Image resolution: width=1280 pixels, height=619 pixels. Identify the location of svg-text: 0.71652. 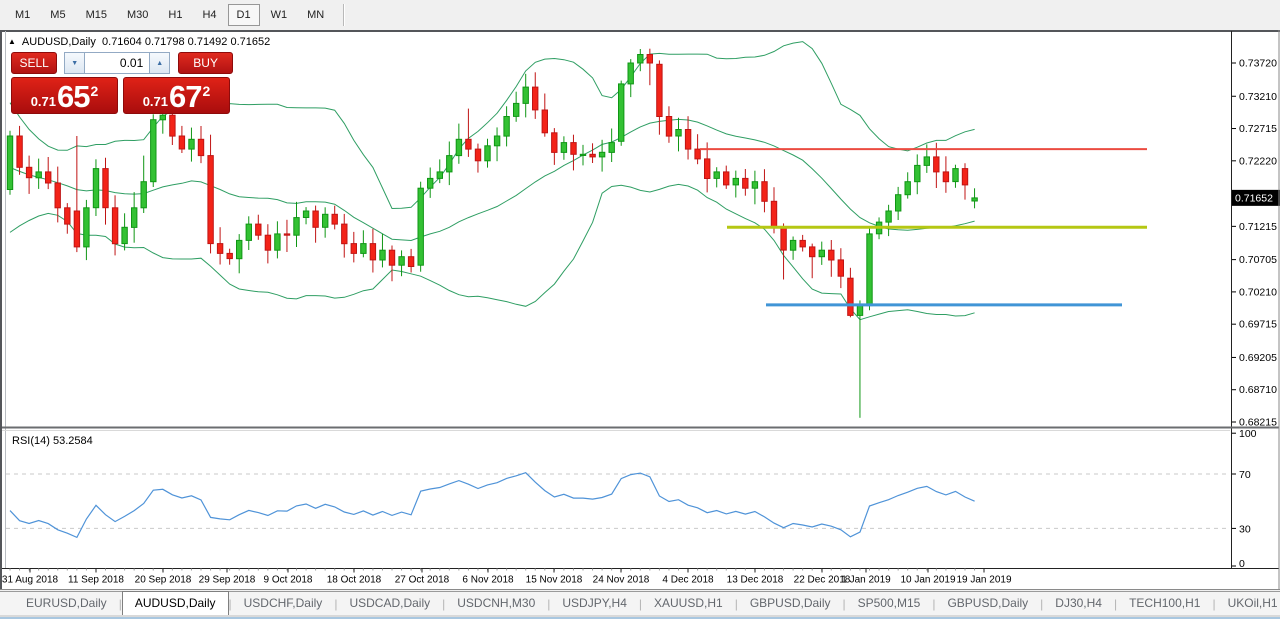
(1254, 198).